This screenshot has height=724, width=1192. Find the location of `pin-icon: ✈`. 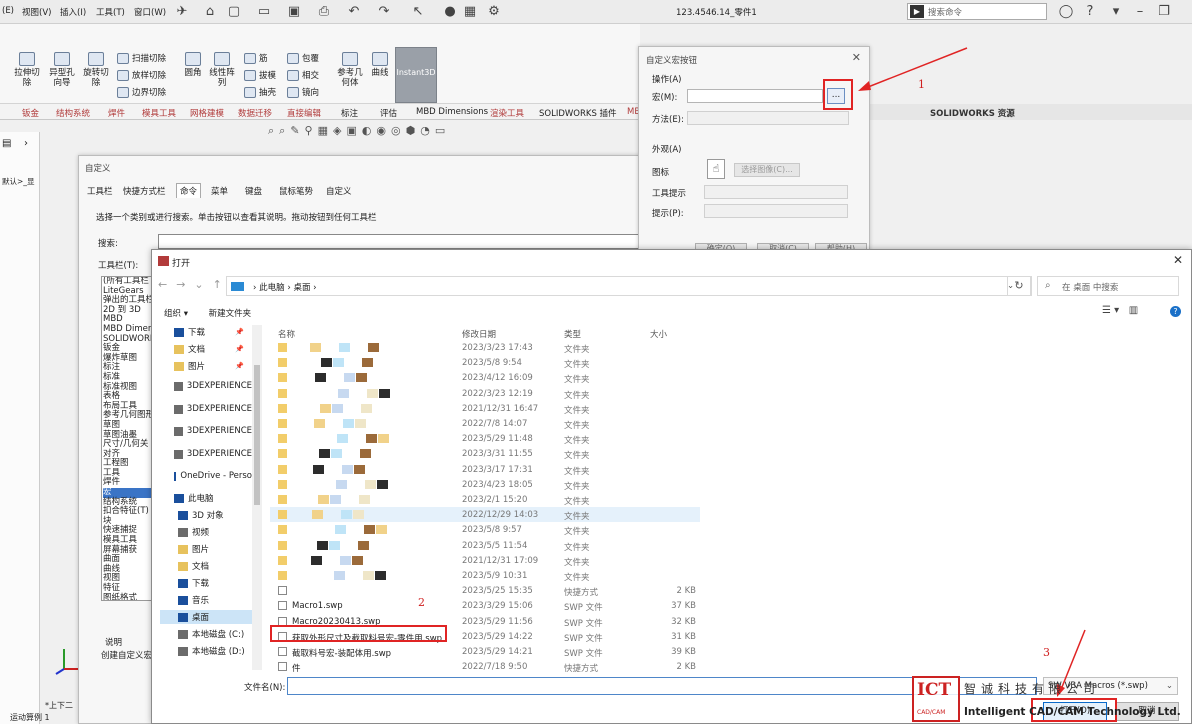

pin-icon: ✈ is located at coordinates (182, 12).